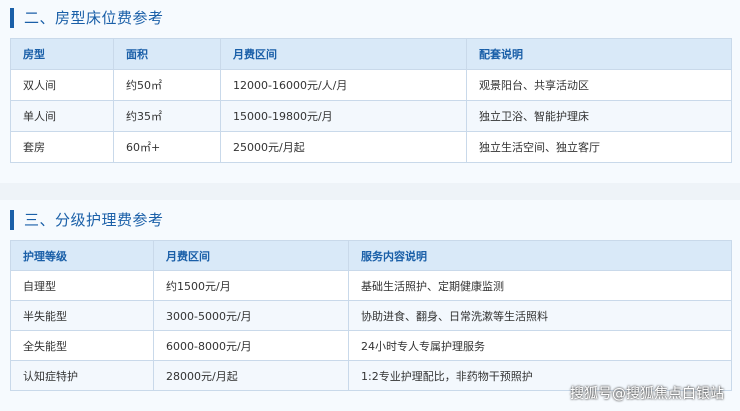  I want to click on table-cell: 12000-16000元/人/月, so click(343, 85).